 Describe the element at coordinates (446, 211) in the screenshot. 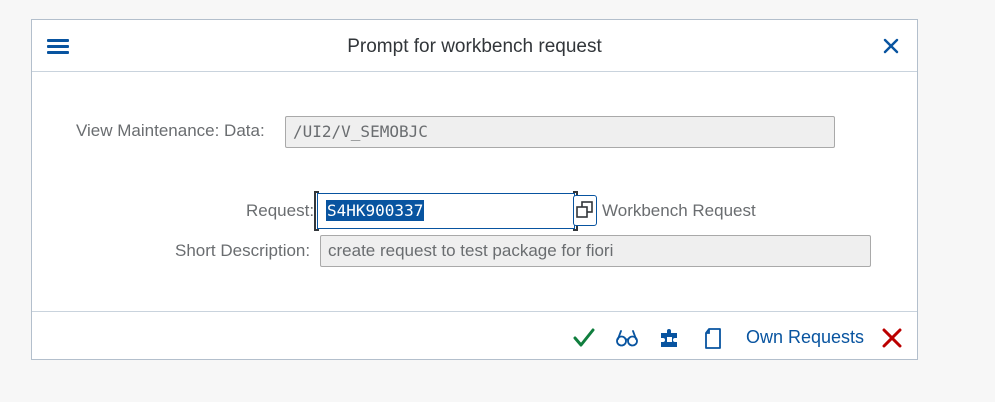

I see `request-input: S4HK900337` at that location.